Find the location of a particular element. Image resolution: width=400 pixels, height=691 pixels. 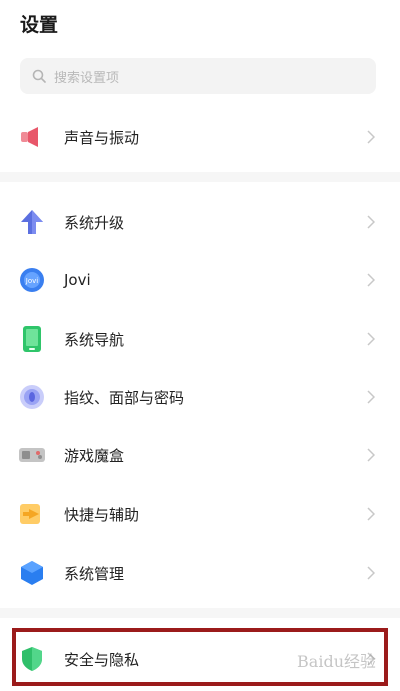

page-title: 设置 is located at coordinates (39, 25).